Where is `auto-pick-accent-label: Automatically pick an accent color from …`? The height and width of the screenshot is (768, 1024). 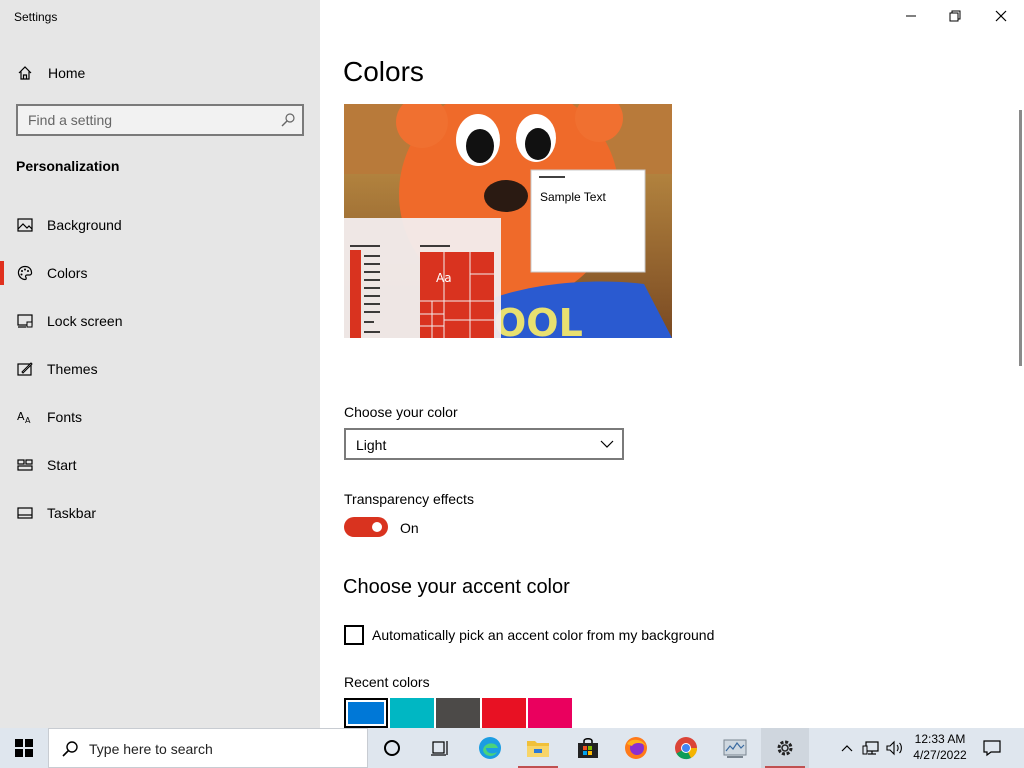
auto-pick-accent-label: Automatically pick an accent color from … is located at coordinates (543, 635).